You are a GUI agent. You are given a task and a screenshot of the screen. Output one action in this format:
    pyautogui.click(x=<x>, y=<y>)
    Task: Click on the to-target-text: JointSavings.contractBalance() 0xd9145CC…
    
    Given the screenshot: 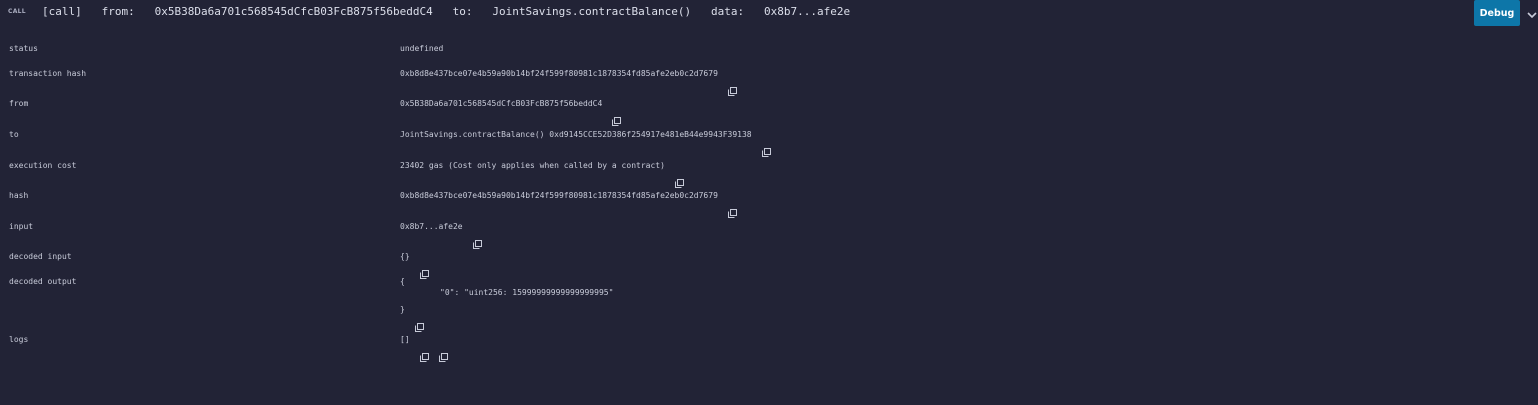 What is the action you would take?
    pyautogui.click(x=576, y=134)
    